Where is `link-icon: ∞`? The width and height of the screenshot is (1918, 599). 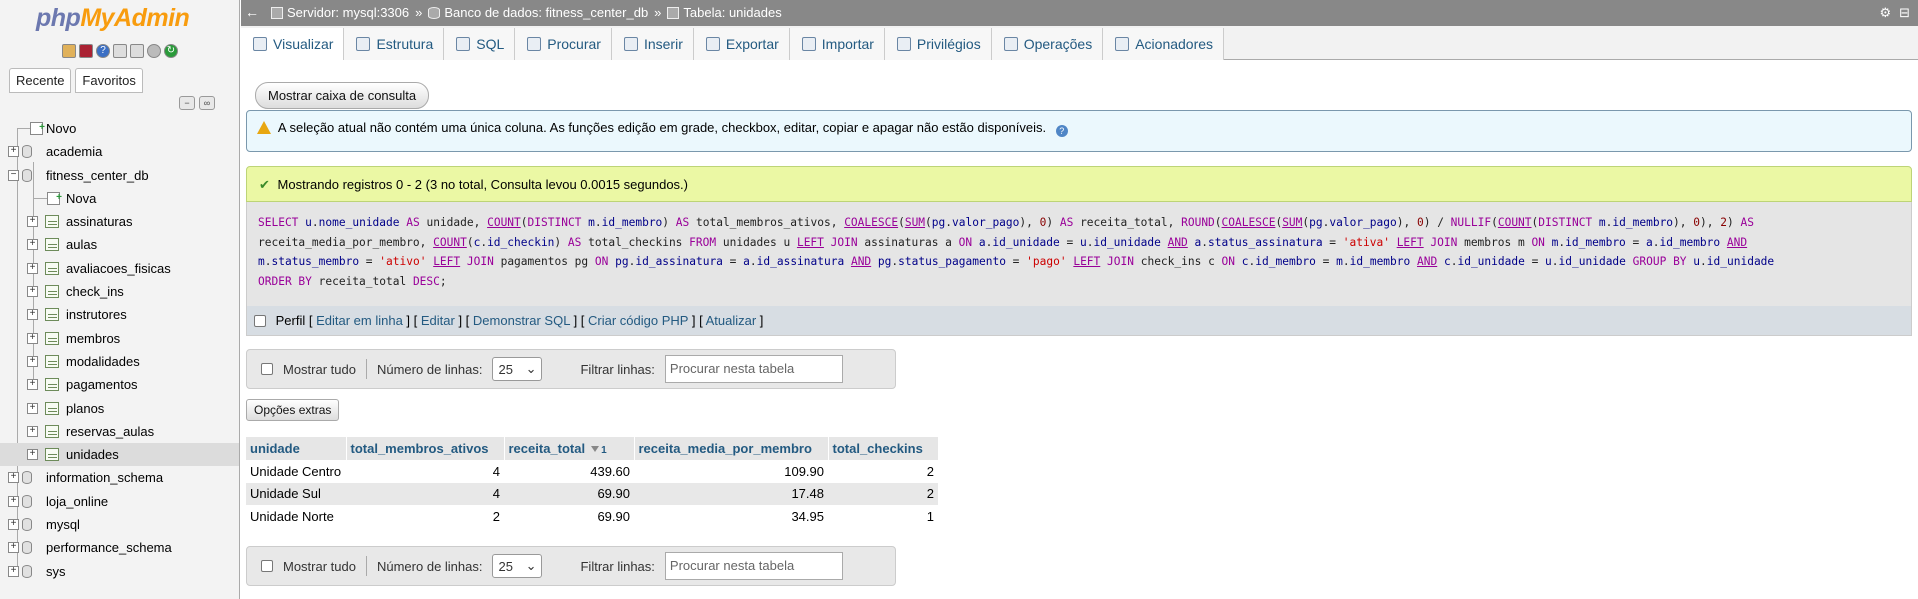
link-icon: ∞ is located at coordinates (207, 103).